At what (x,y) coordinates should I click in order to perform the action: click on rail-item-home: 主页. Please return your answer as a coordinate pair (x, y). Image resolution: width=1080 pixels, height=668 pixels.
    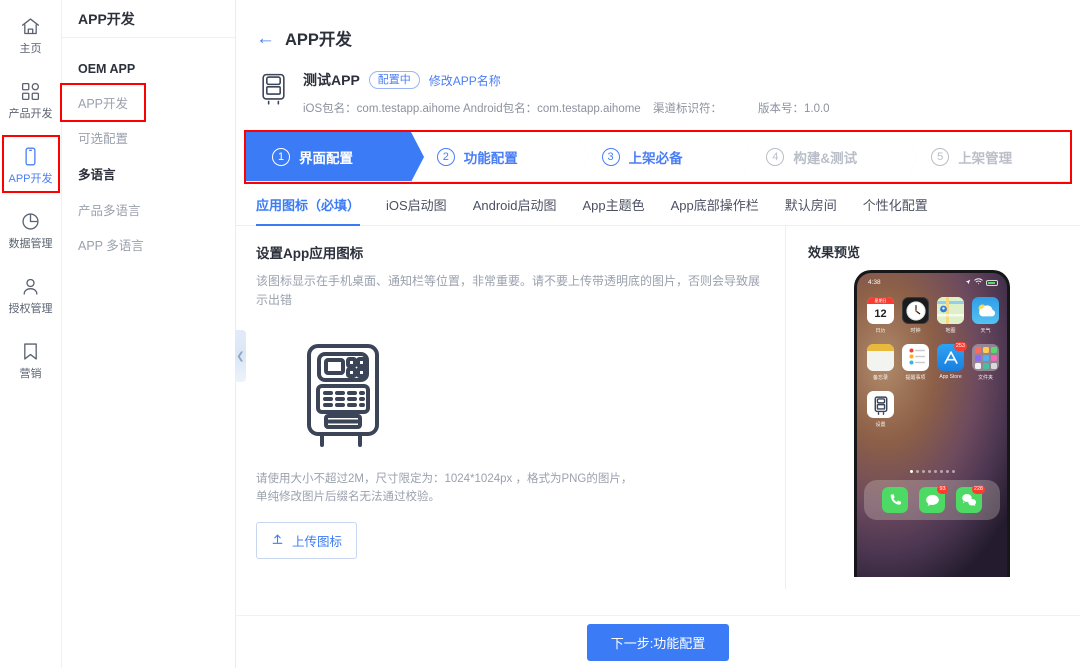
    Looking at the image, I should click on (31, 34).